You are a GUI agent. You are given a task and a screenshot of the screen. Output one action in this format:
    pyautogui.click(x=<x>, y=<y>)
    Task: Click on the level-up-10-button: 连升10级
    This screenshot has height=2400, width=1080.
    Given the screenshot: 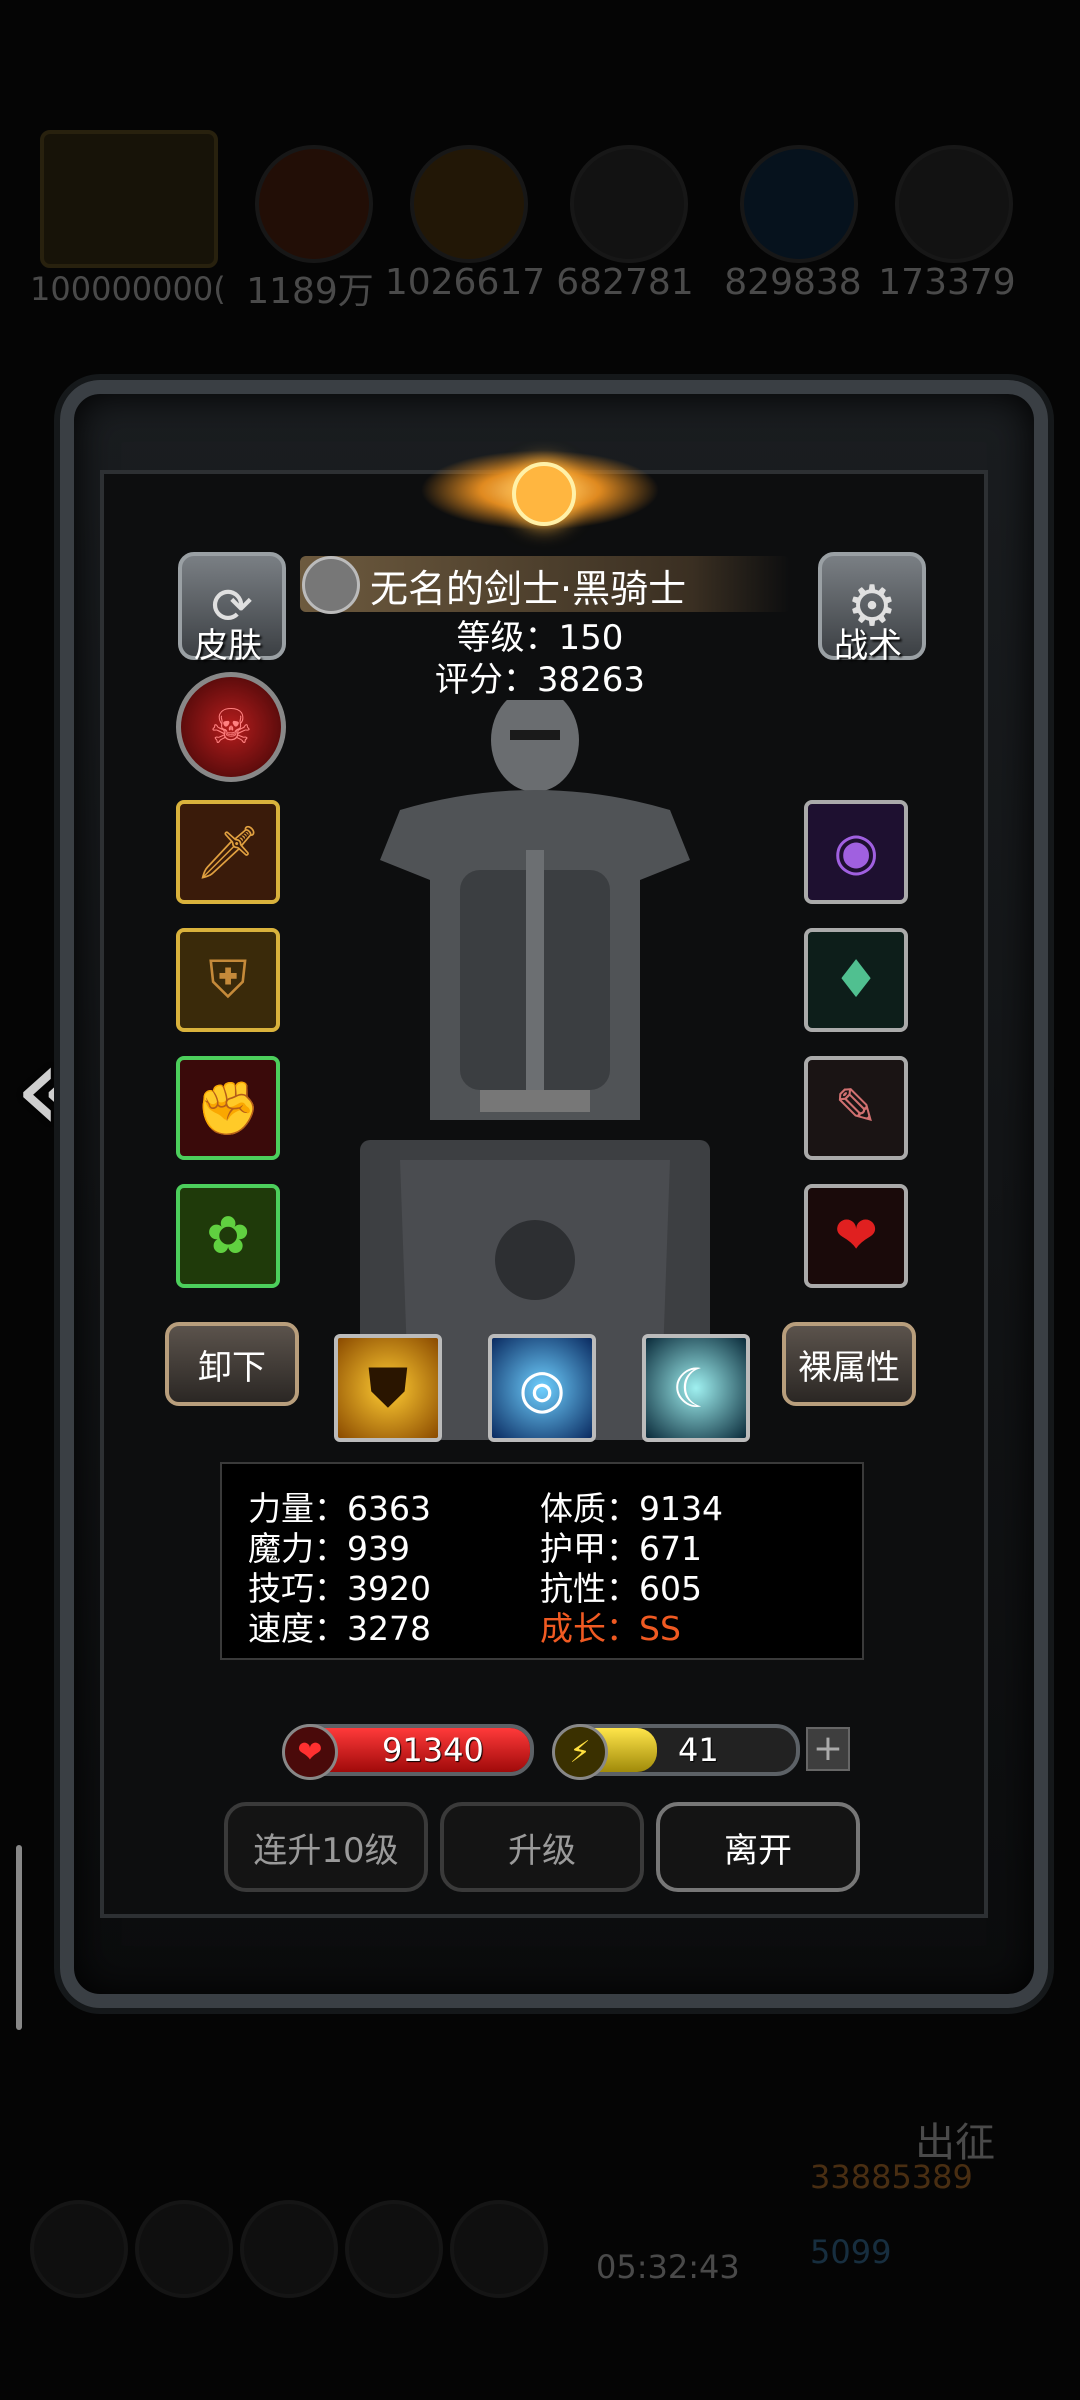 What is the action you would take?
    pyautogui.click(x=326, y=1847)
    